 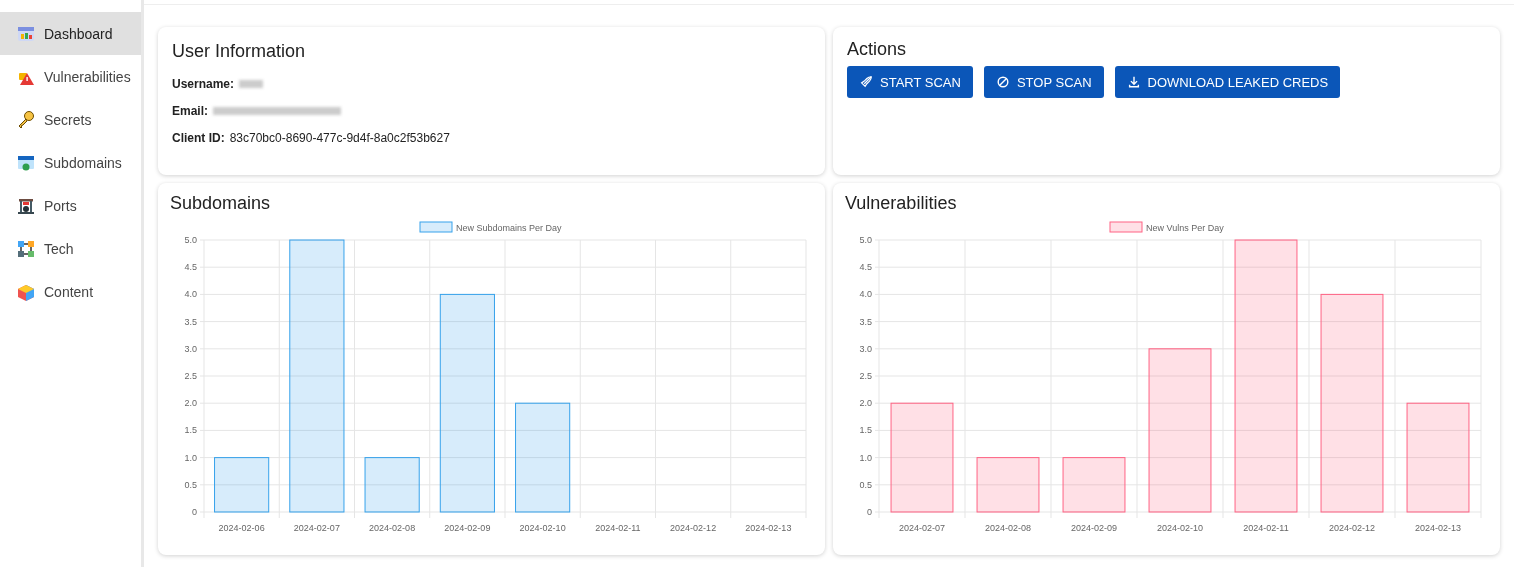 What do you see at coordinates (198, 137) in the screenshot?
I see `field-label: Client ID:` at bounding box center [198, 137].